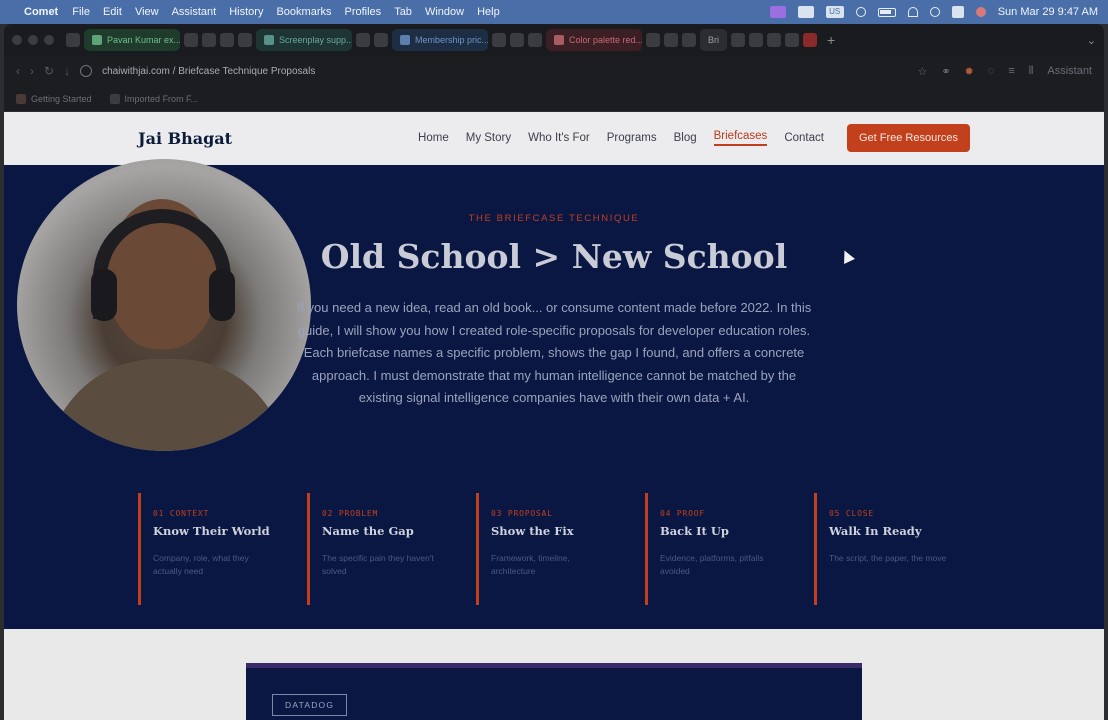 The height and width of the screenshot is (720, 1108). What do you see at coordinates (682, 513) in the screenshot?
I see `step-number: 04 PROOF` at bounding box center [682, 513].